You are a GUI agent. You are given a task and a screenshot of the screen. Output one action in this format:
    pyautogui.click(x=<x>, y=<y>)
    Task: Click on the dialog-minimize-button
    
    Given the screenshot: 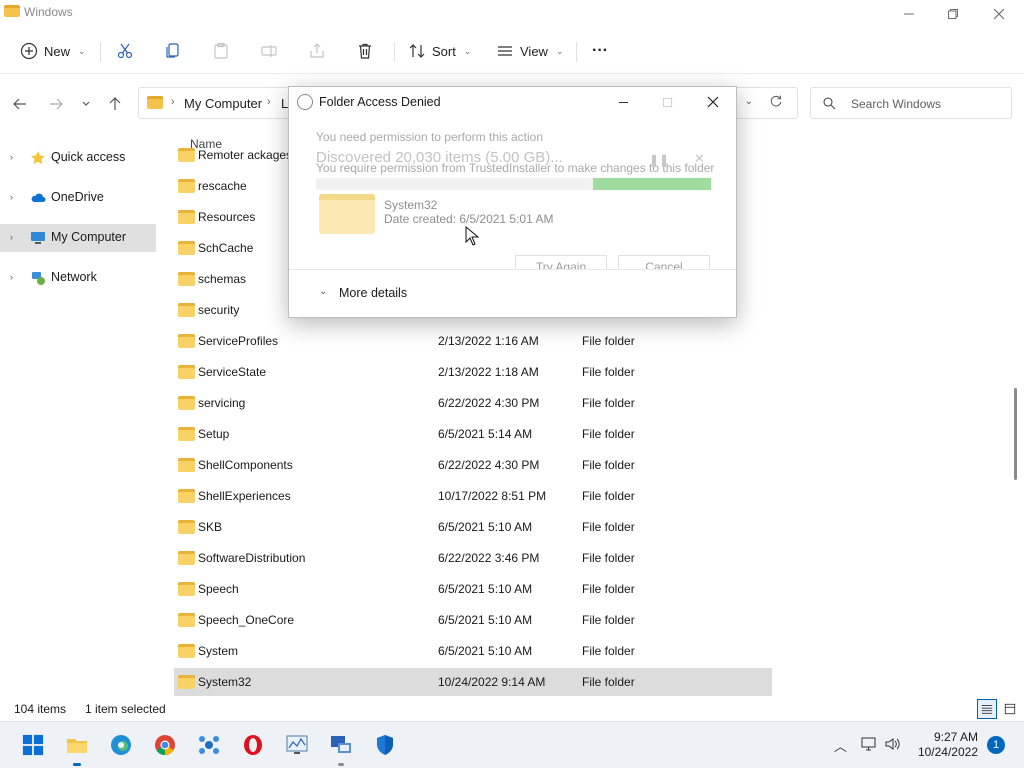 What is the action you would take?
    pyautogui.click(x=623, y=102)
    